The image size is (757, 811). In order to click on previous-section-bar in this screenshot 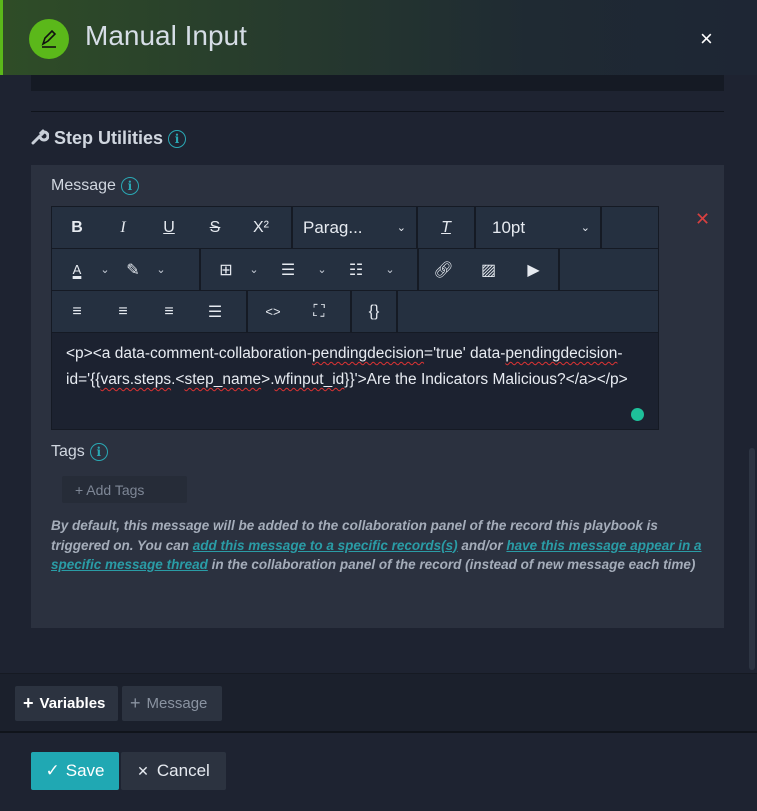, I will do `click(377, 83)`.